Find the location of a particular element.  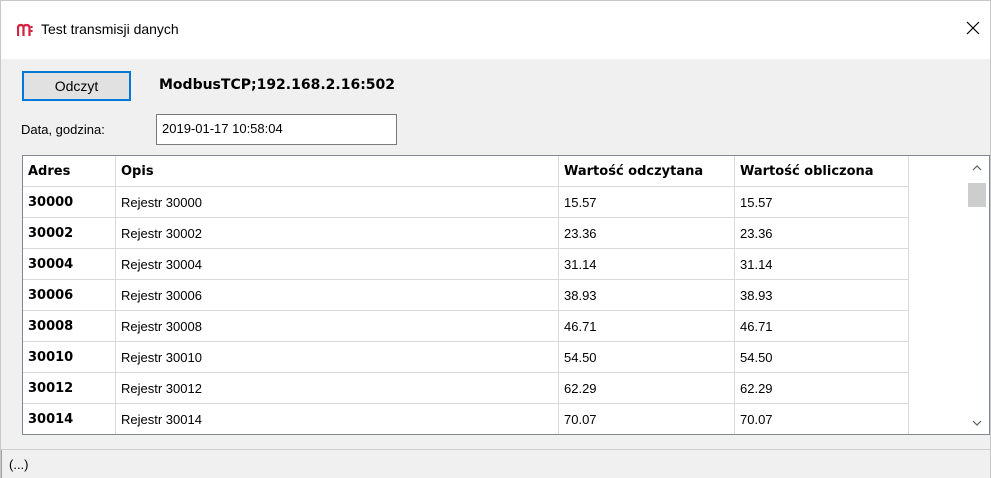

table-row: 30004 Rejestr 30004 31.14 31.14 is located at coordinates (466, 264).